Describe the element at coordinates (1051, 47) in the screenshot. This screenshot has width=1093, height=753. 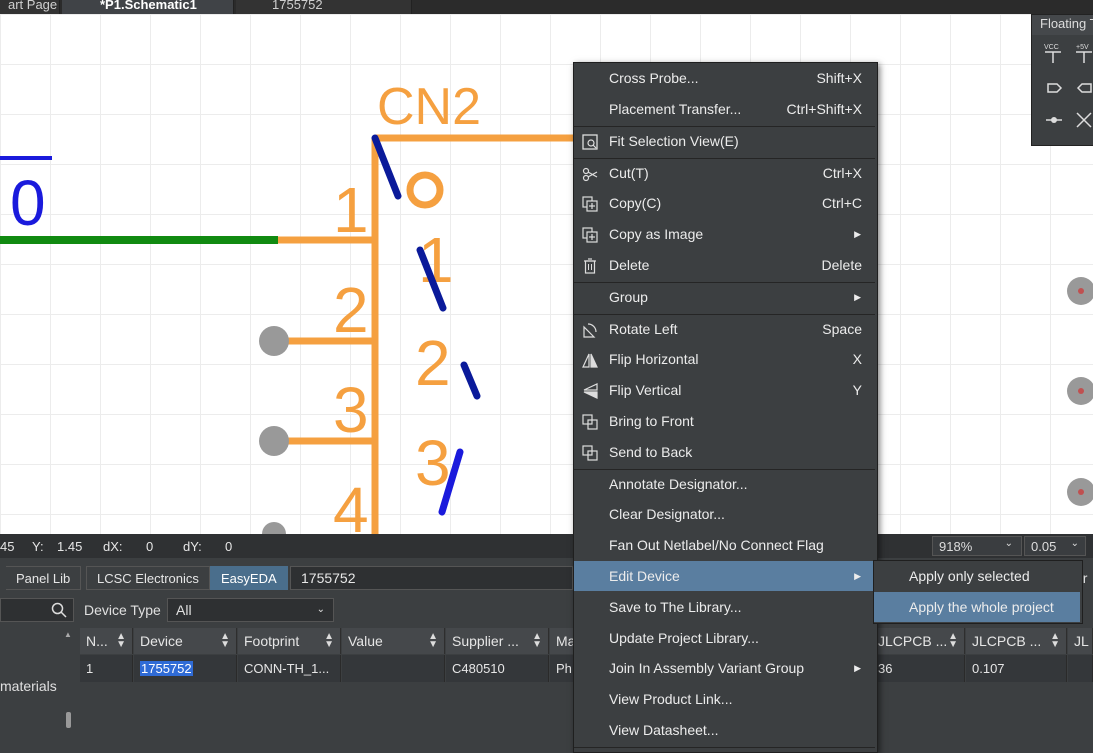
I see `vcc-icon: VCC` at that location.